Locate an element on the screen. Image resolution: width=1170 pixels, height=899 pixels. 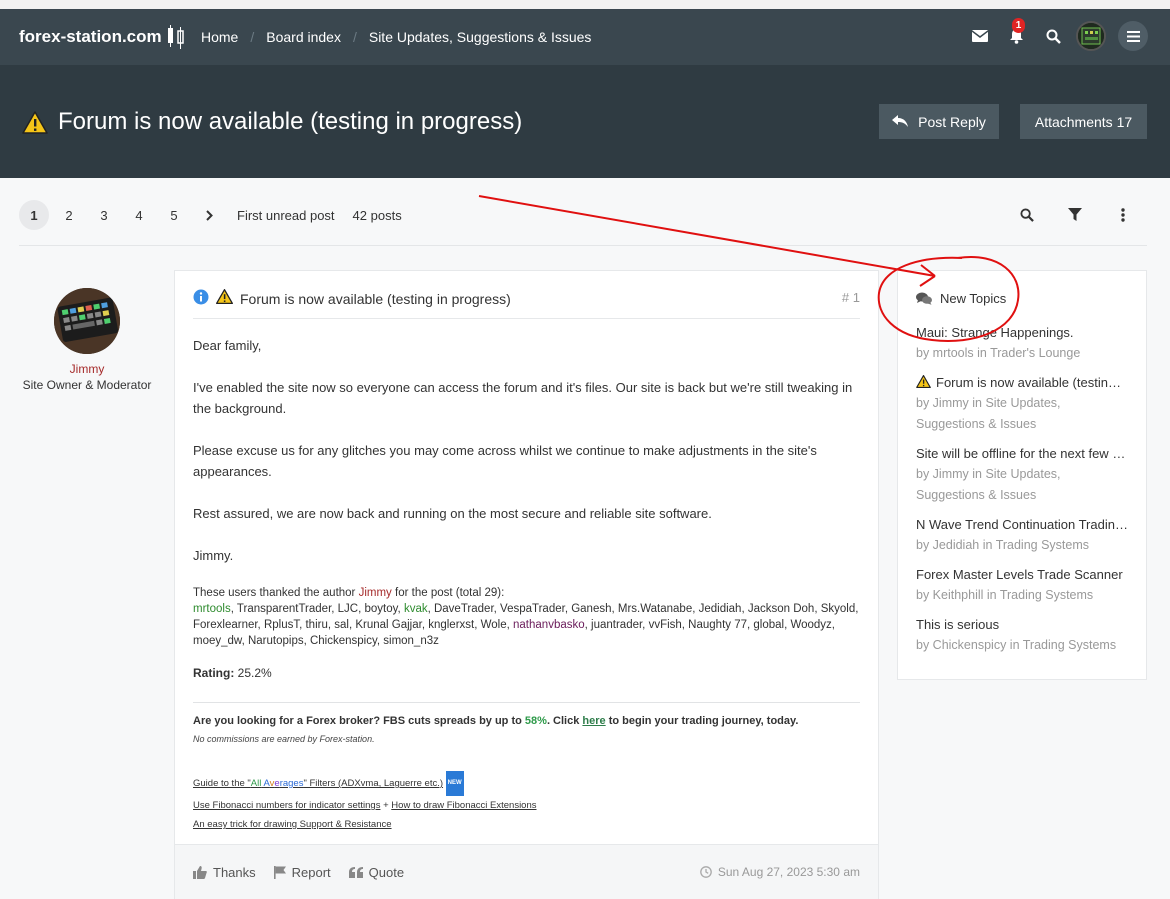
thanks-author-link: Jimmy is located at coordinates (375, 593).